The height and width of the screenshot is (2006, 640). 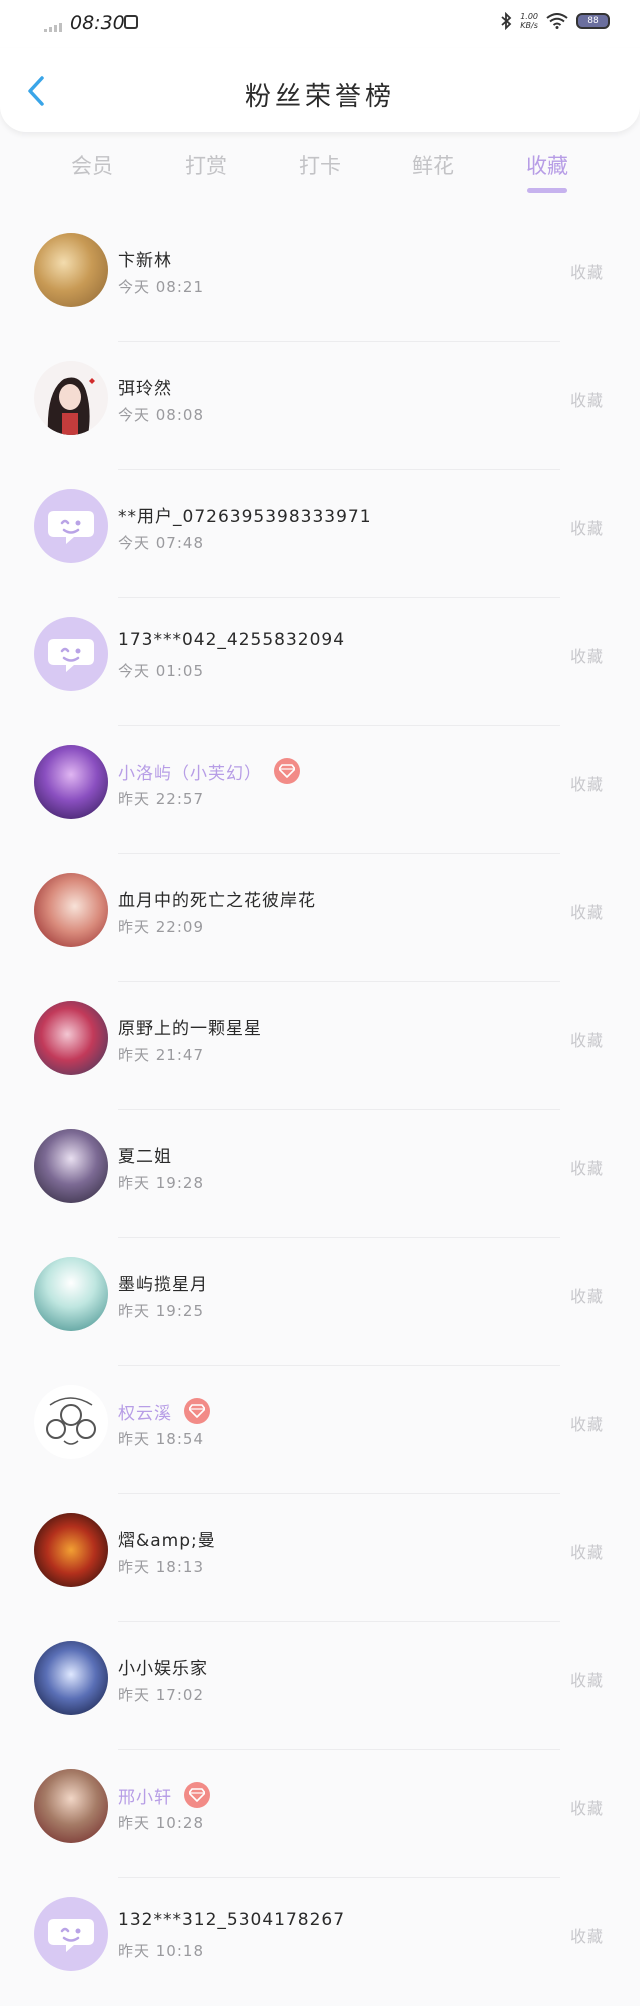 I want to click on wifi-icon, so click(x=557, y=21).